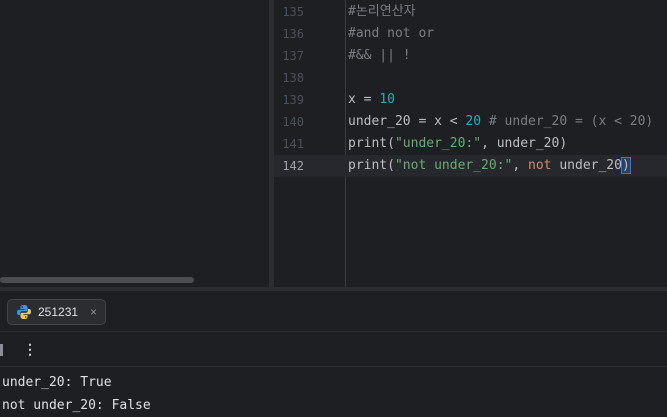 This screenshot has height=417, width=667. Describe the element at coordinates (293, 12) in the screenshot. I see `line-number: 135` at that location.